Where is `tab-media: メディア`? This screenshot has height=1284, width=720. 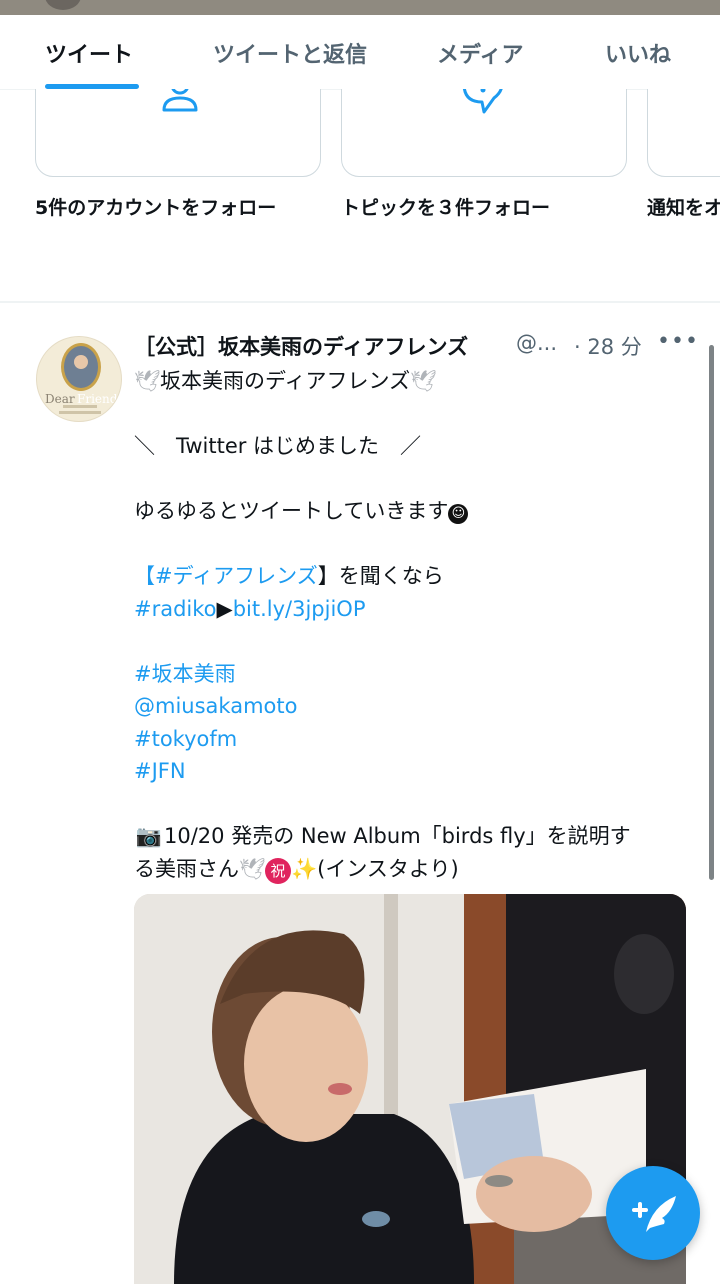 tab-media: メディア is located at coordinates (480, 53).